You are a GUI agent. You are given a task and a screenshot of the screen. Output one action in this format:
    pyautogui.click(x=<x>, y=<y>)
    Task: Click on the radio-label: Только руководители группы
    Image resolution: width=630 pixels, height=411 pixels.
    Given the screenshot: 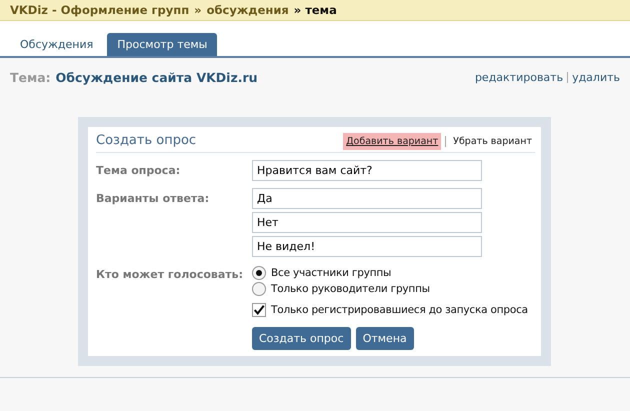 What is the action you would take?
    pyautogui.click(x=350, y=289)
    